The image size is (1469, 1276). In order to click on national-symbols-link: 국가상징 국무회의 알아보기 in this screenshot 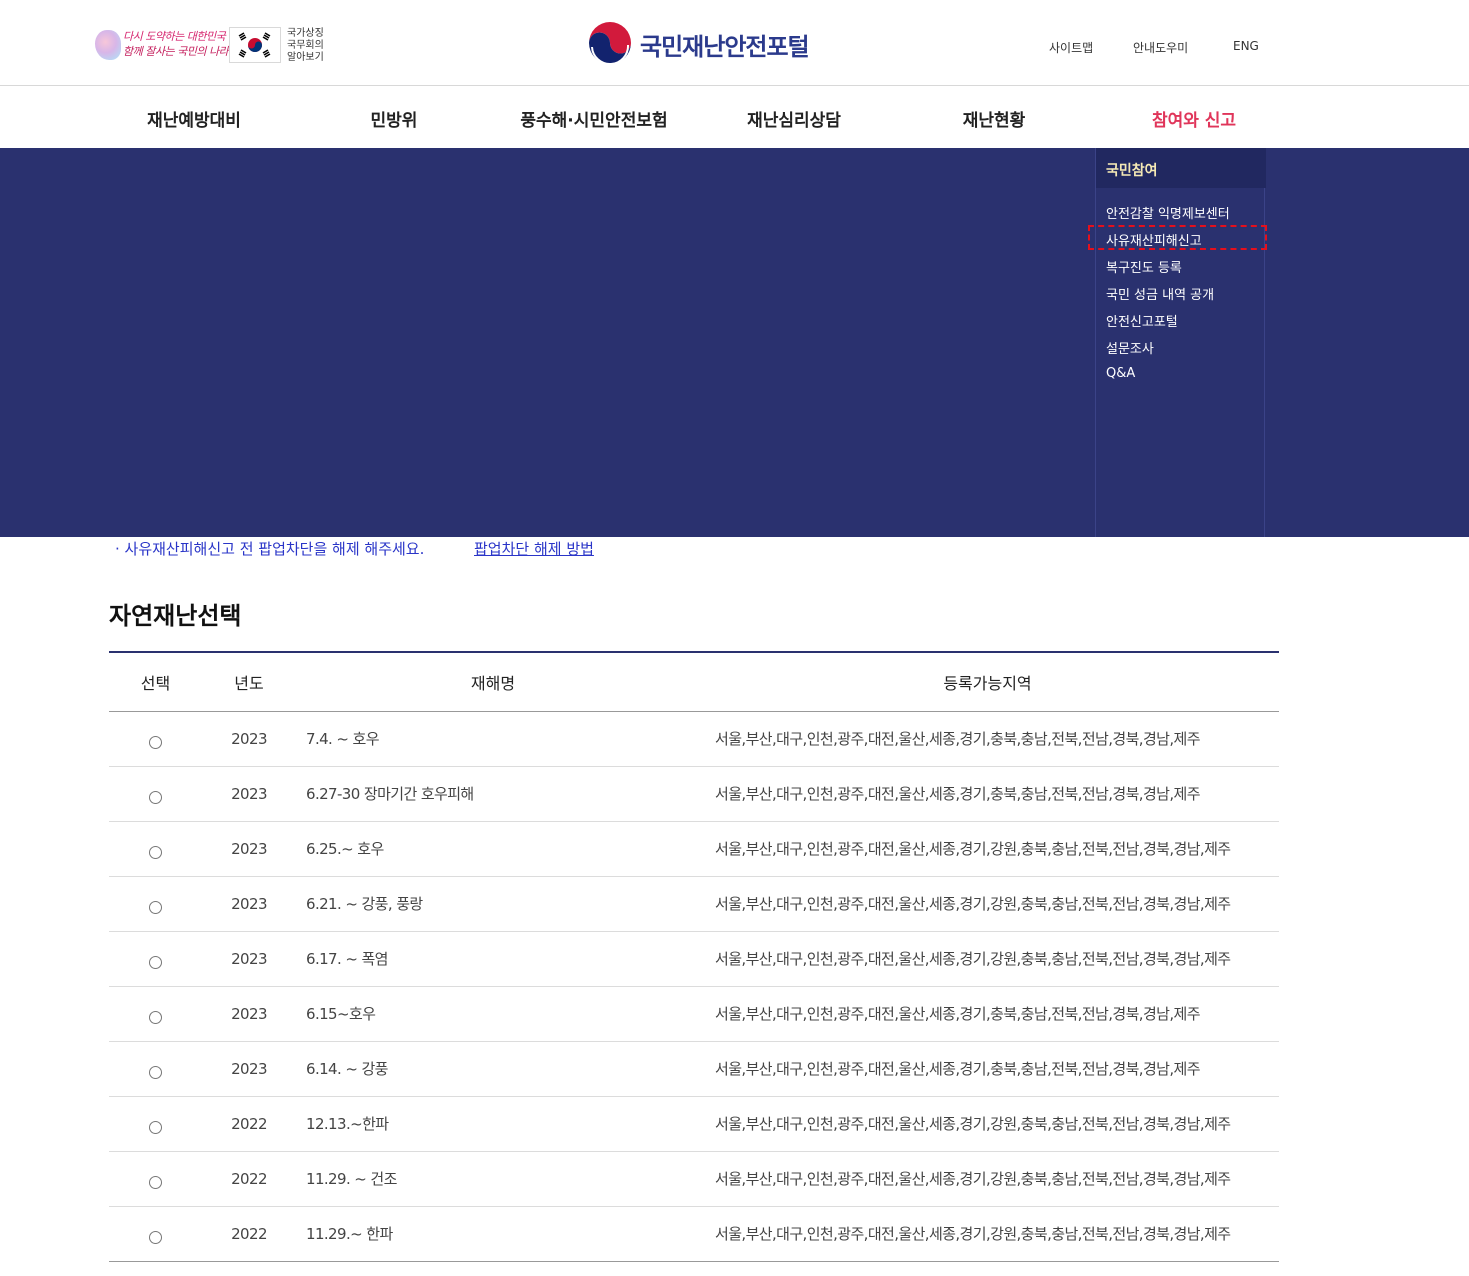, I will do `click(305, 46)`.